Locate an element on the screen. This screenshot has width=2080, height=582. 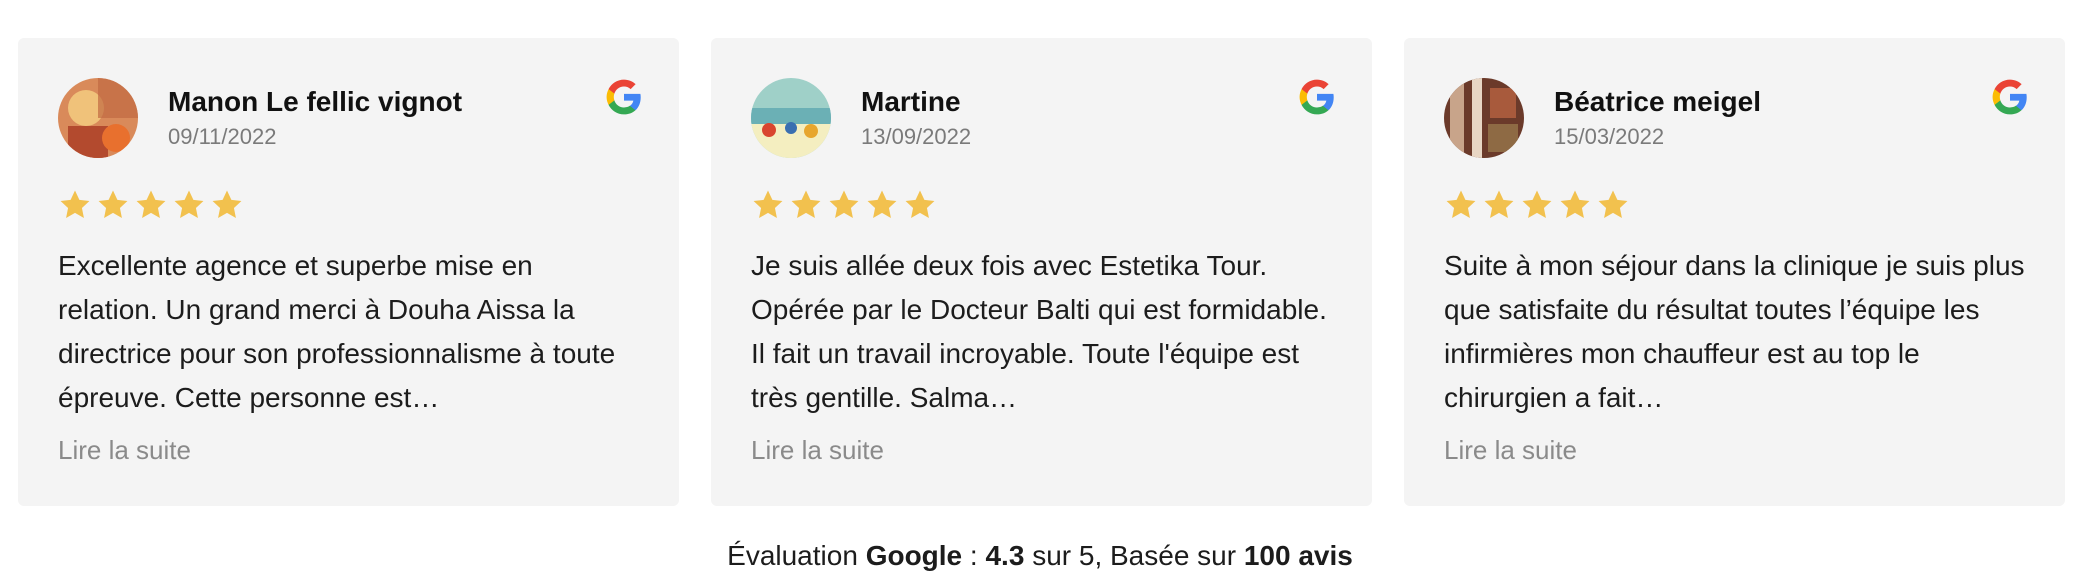
review-header: Béatrice meigel 15/03/2022 is located at coordinates (1734, 118).